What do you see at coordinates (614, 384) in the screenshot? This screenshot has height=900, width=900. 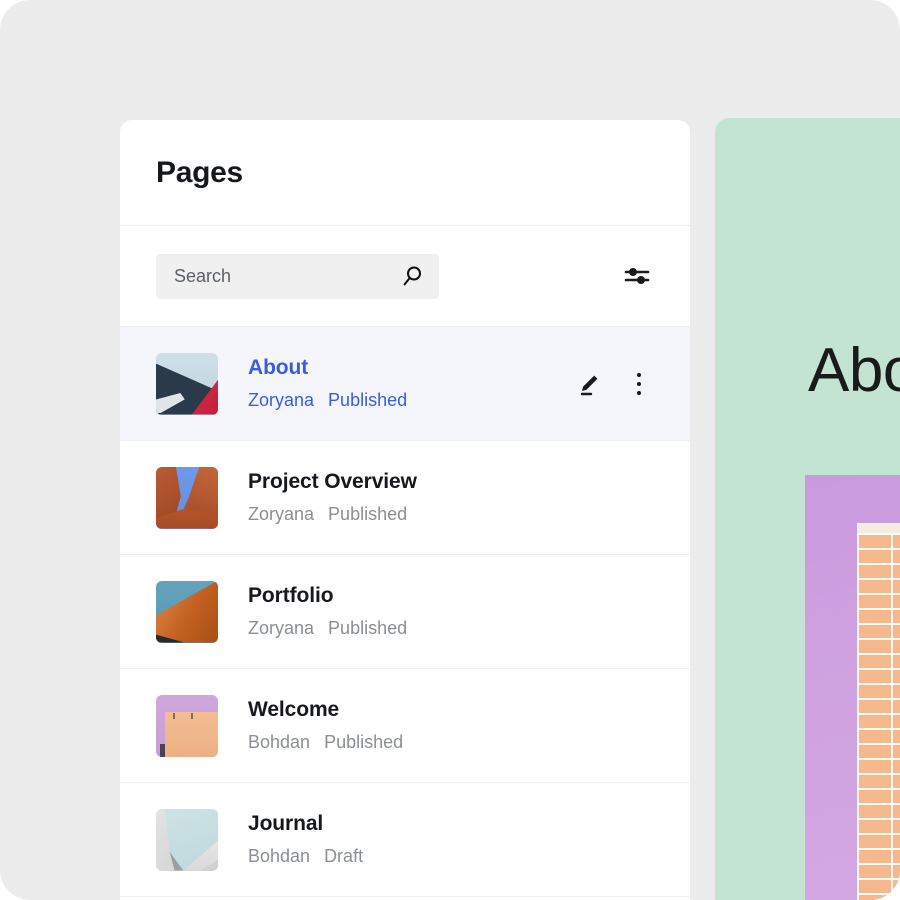 I see `row-actions` at bounding box center [614, 384].